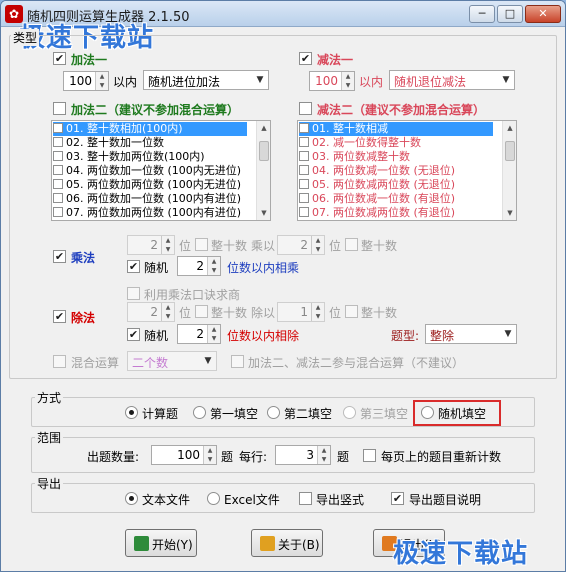 The image size is (566, 572). I want to click on div-whole-ten1-checkbox, so click(201, 311).